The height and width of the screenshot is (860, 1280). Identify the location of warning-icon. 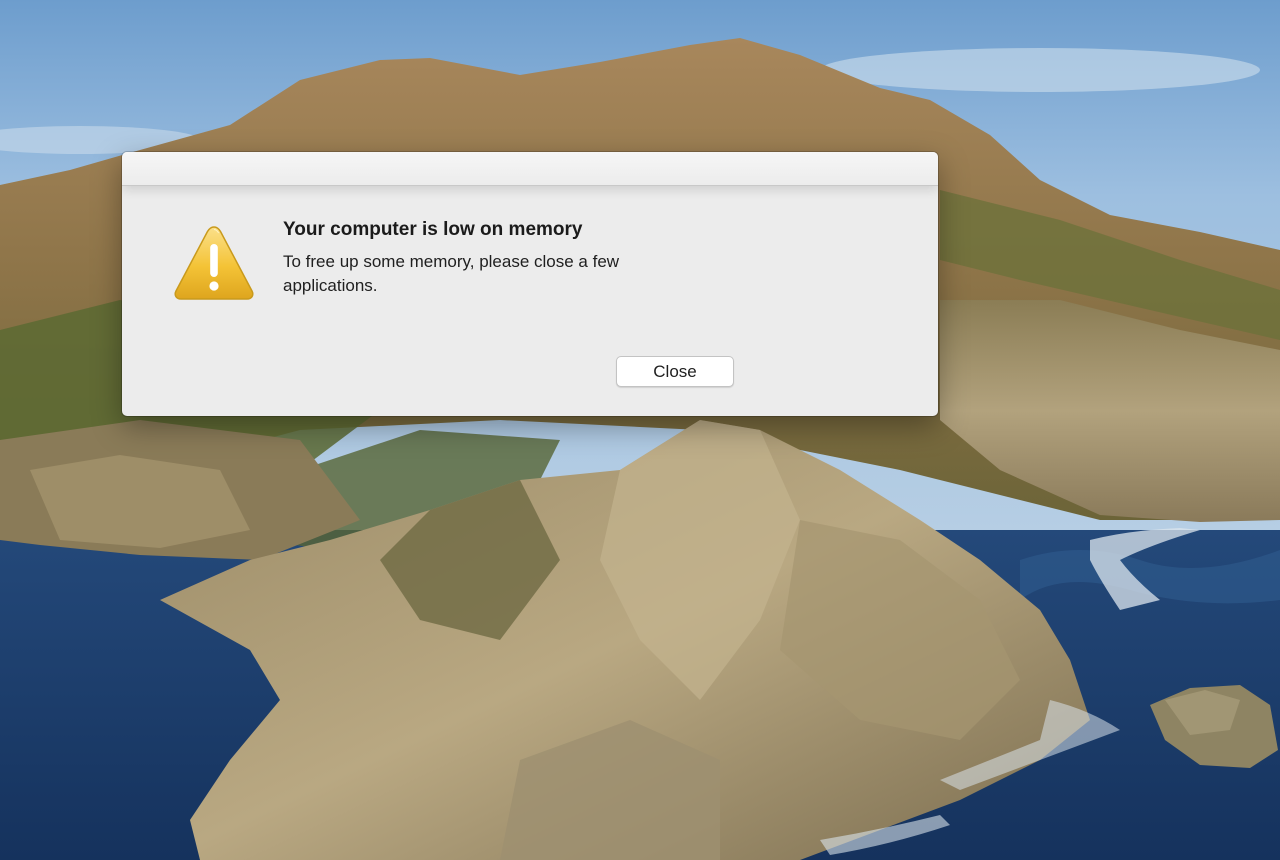
(214, 263).